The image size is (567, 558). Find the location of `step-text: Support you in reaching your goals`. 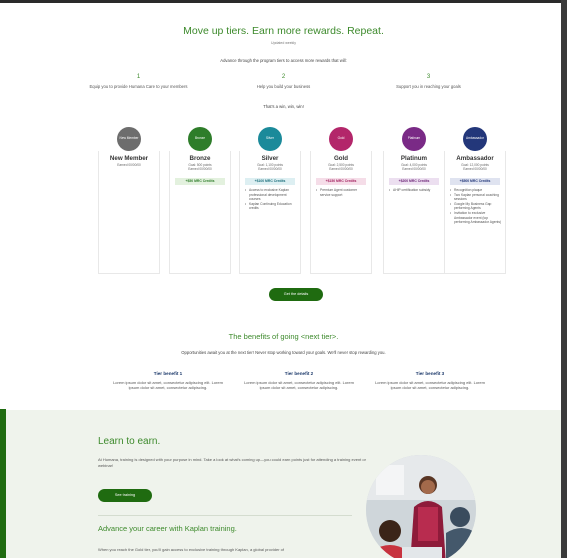

step-text: Support you in reaching your goals is located at coordinates (428, 86).